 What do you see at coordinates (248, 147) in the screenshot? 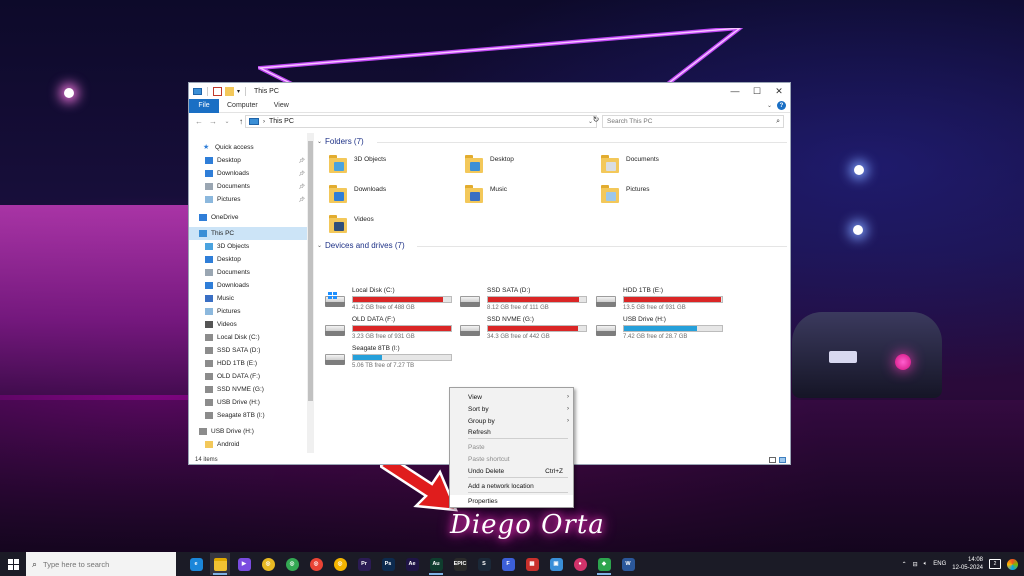
I see `sidebar-item-quick-access: ★ Quick access` at bounding box center [248, 147].